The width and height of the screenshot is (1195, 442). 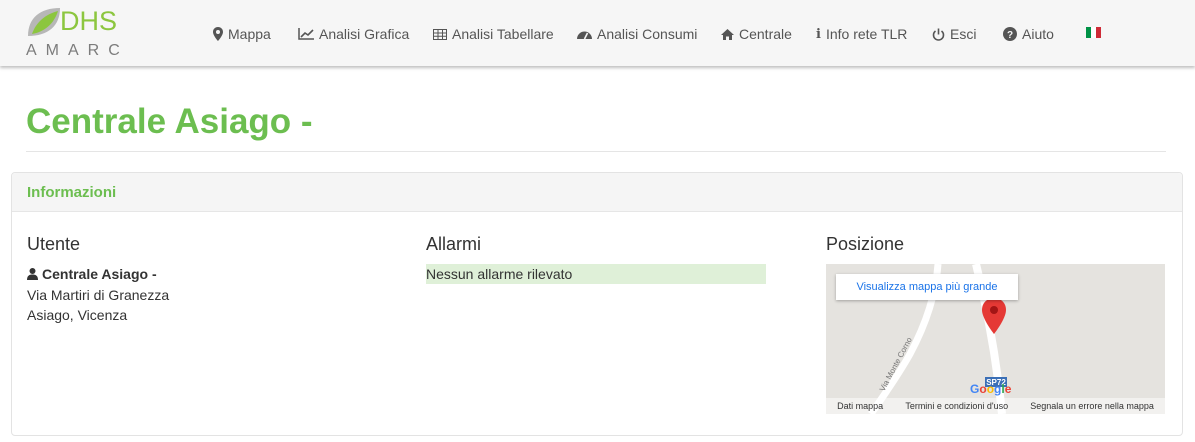 What do you see at coordinates (727, 34) in the screenshot?
I see `home-icon` at bounding box center [727, 34].